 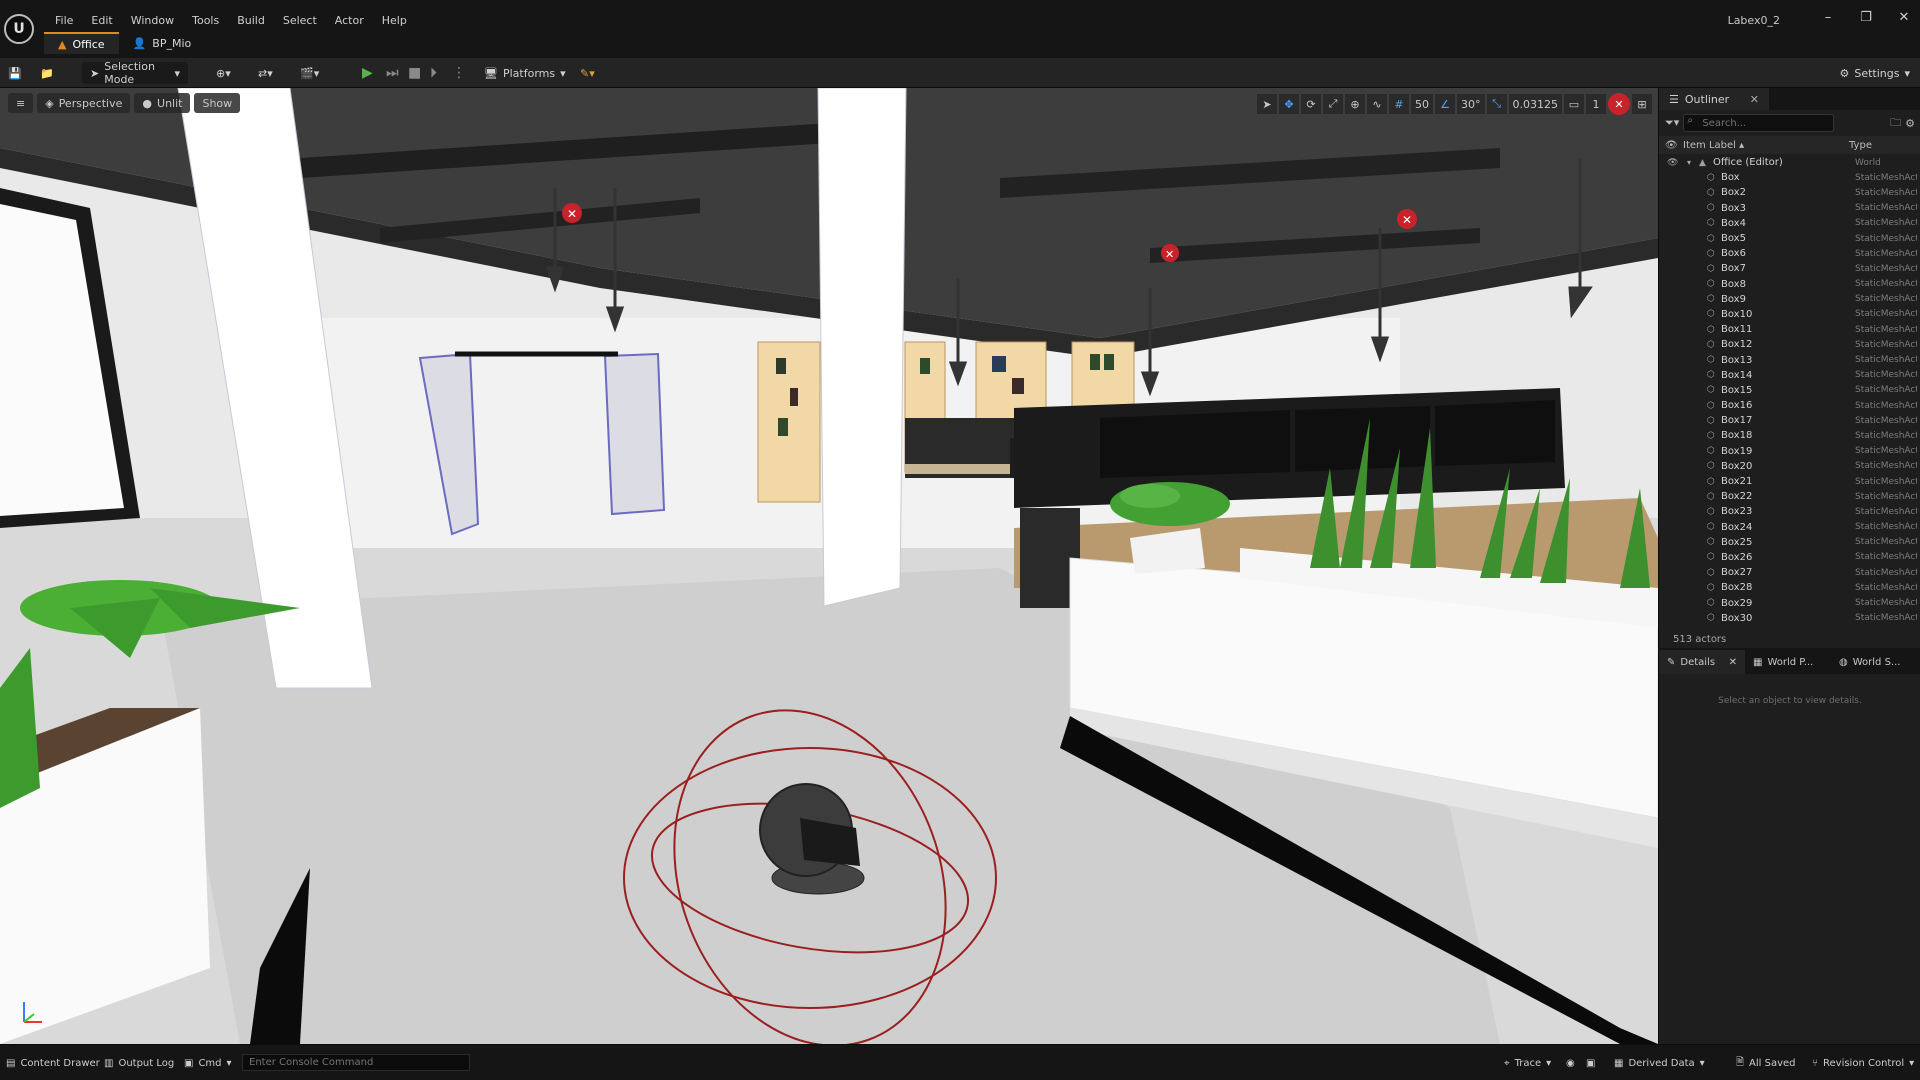 I want to click on world-space-icon: ⊕, so click(x=1355, y=104).